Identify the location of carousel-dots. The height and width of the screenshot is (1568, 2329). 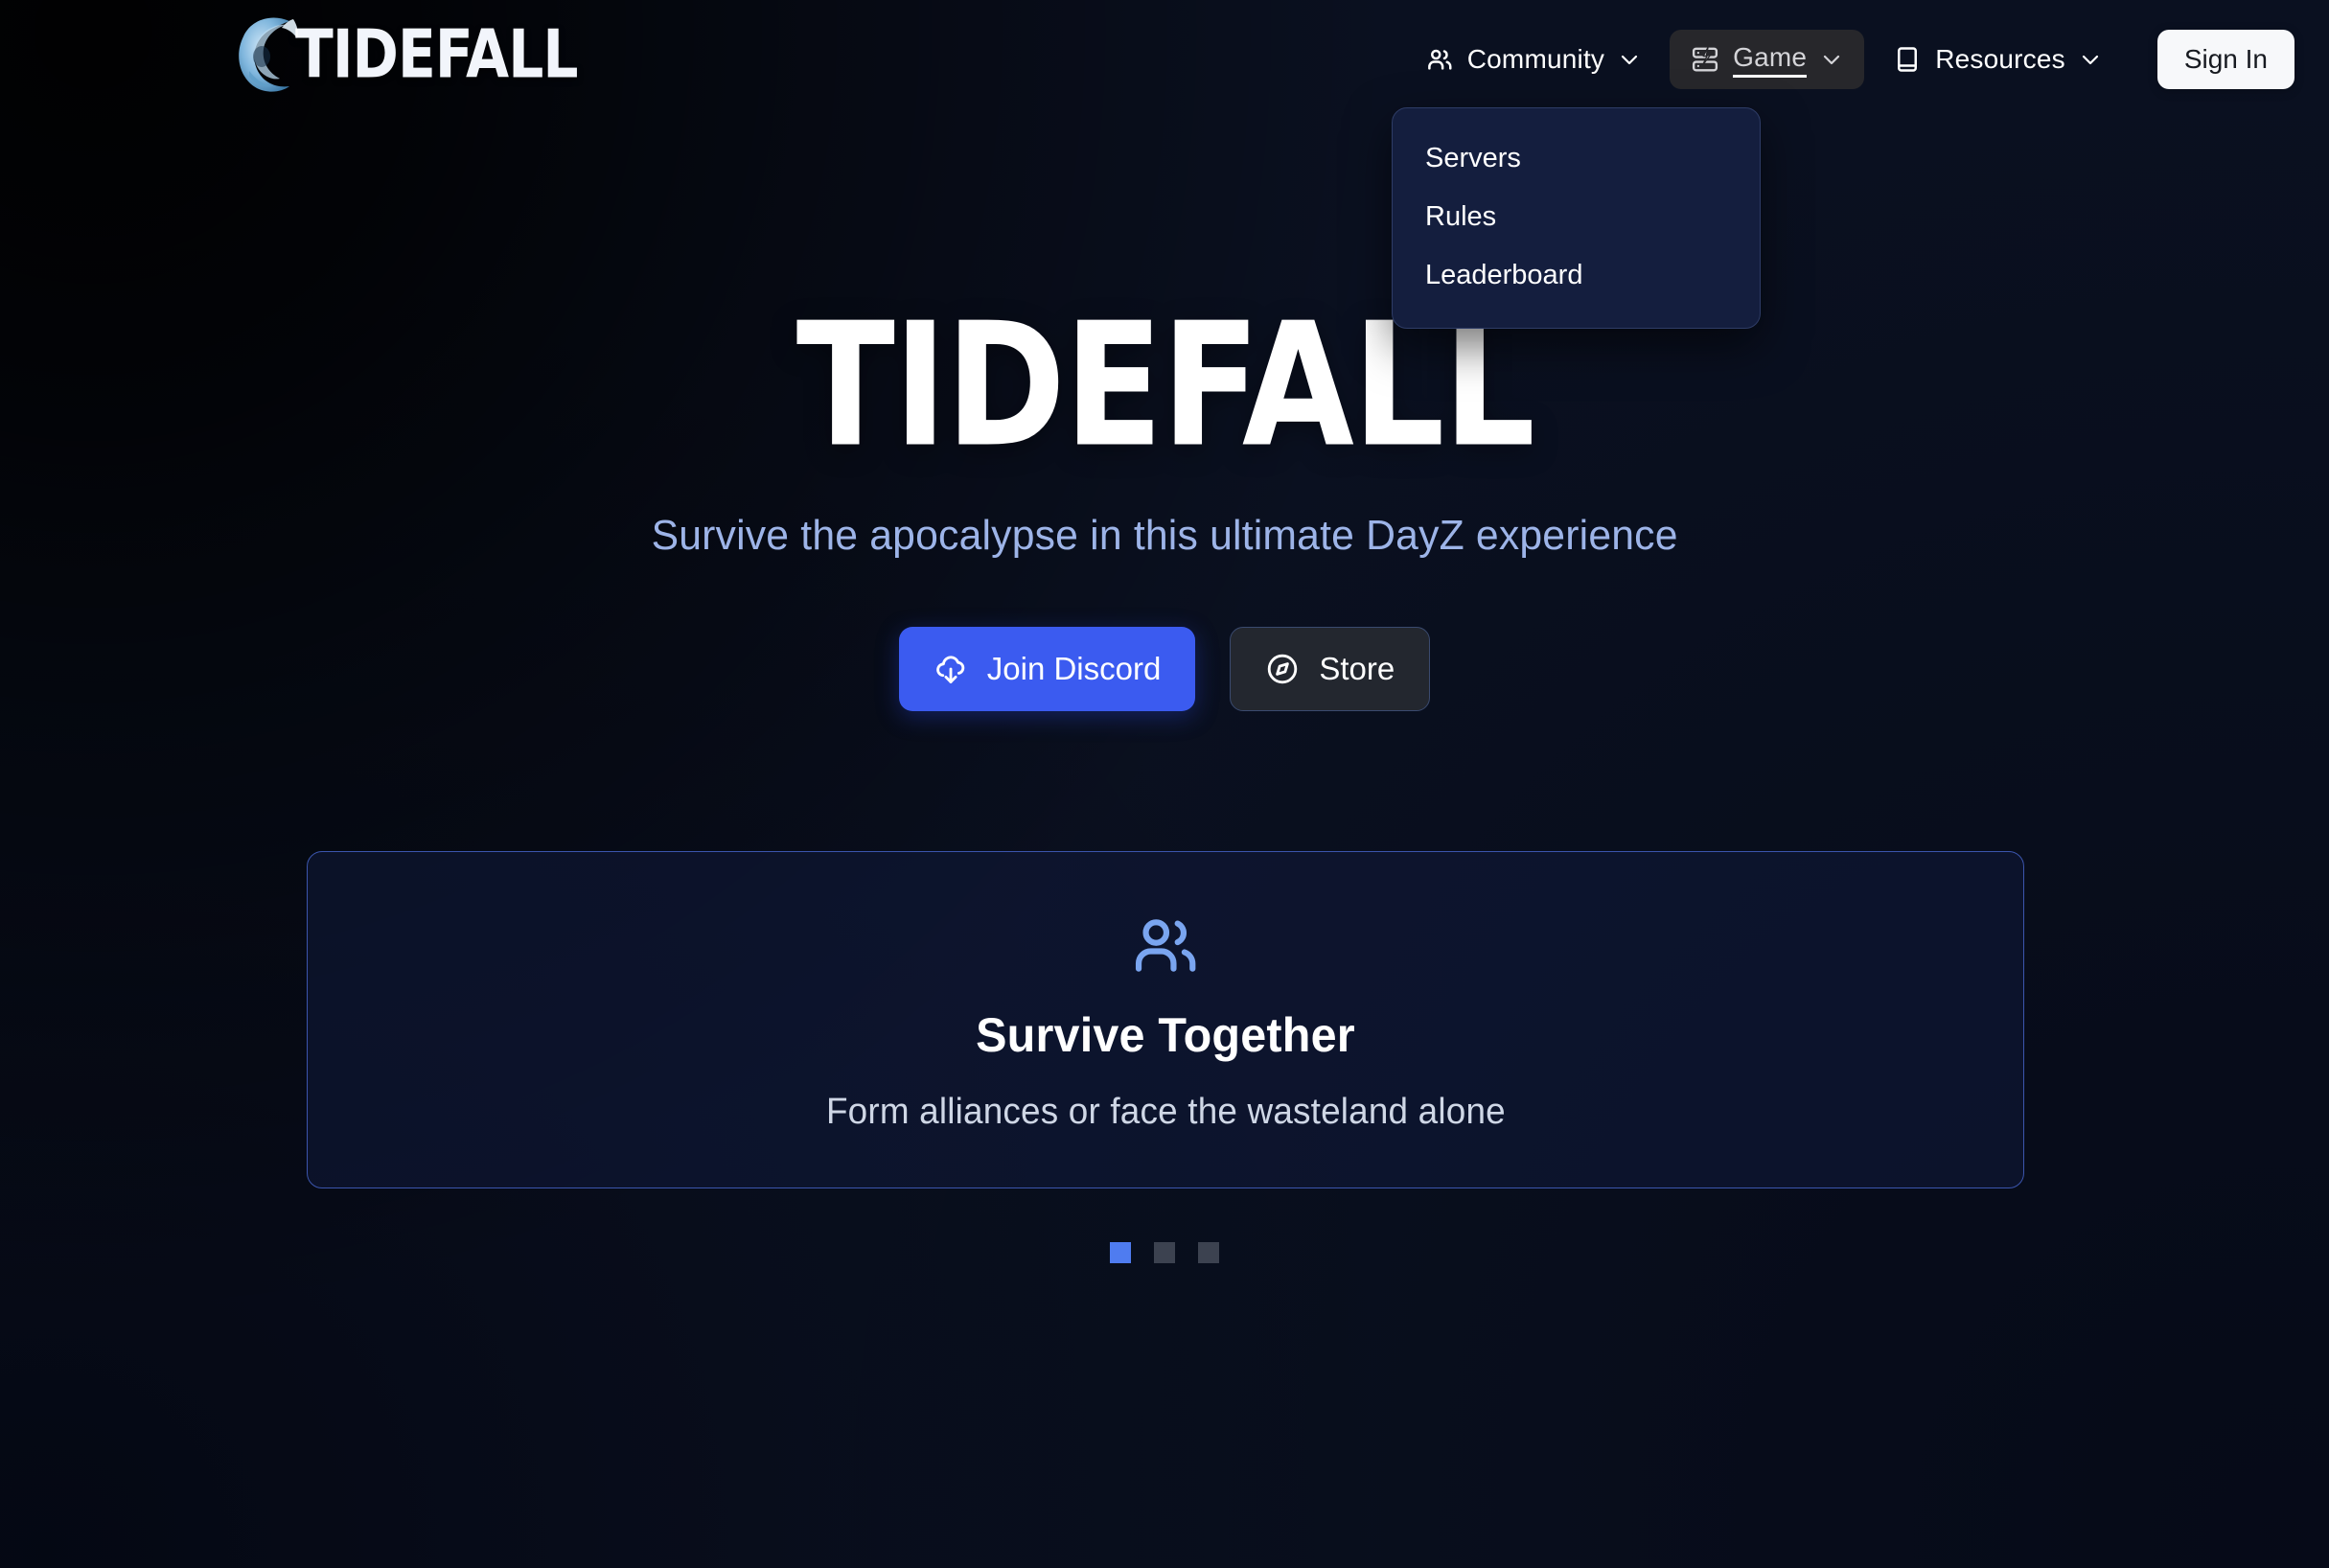
(1164, 1252).